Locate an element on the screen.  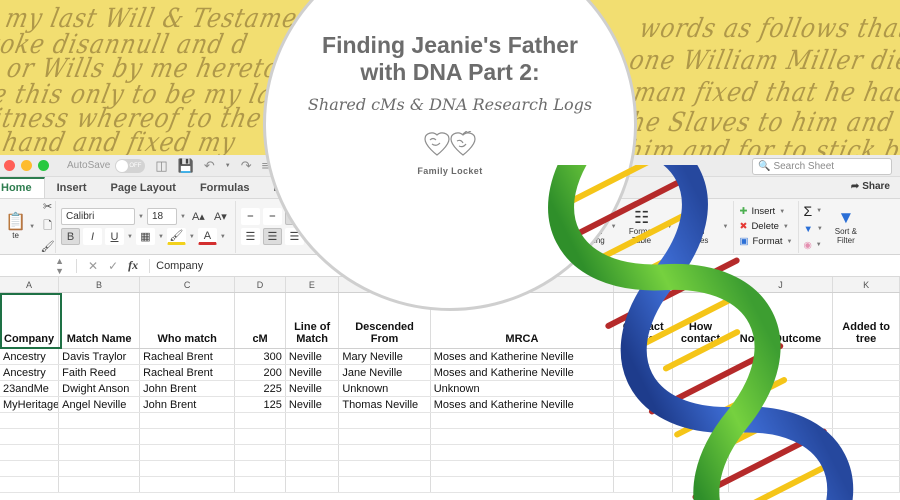
insert-cells-button: ✚ Insert ▼ is located at coordinates (765, 211).